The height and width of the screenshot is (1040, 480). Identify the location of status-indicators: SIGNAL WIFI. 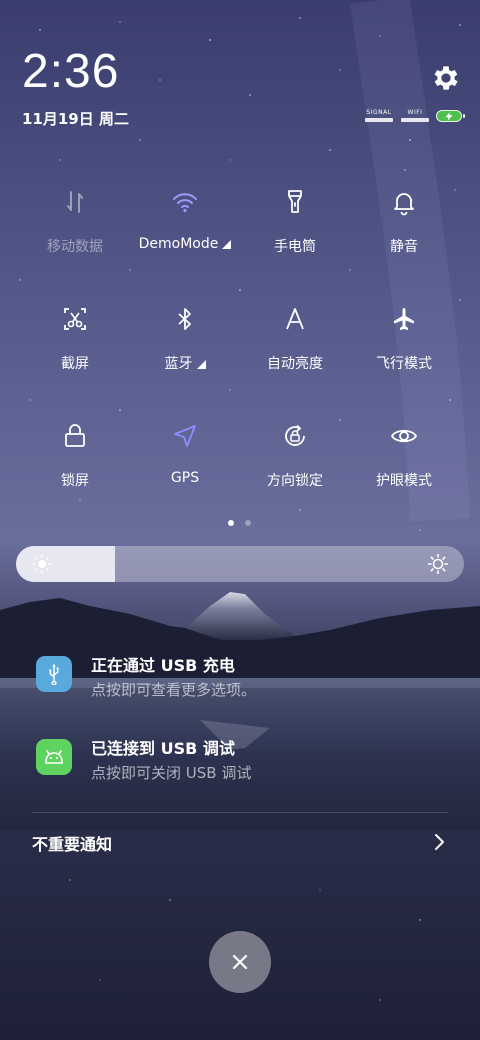
(414, 115).